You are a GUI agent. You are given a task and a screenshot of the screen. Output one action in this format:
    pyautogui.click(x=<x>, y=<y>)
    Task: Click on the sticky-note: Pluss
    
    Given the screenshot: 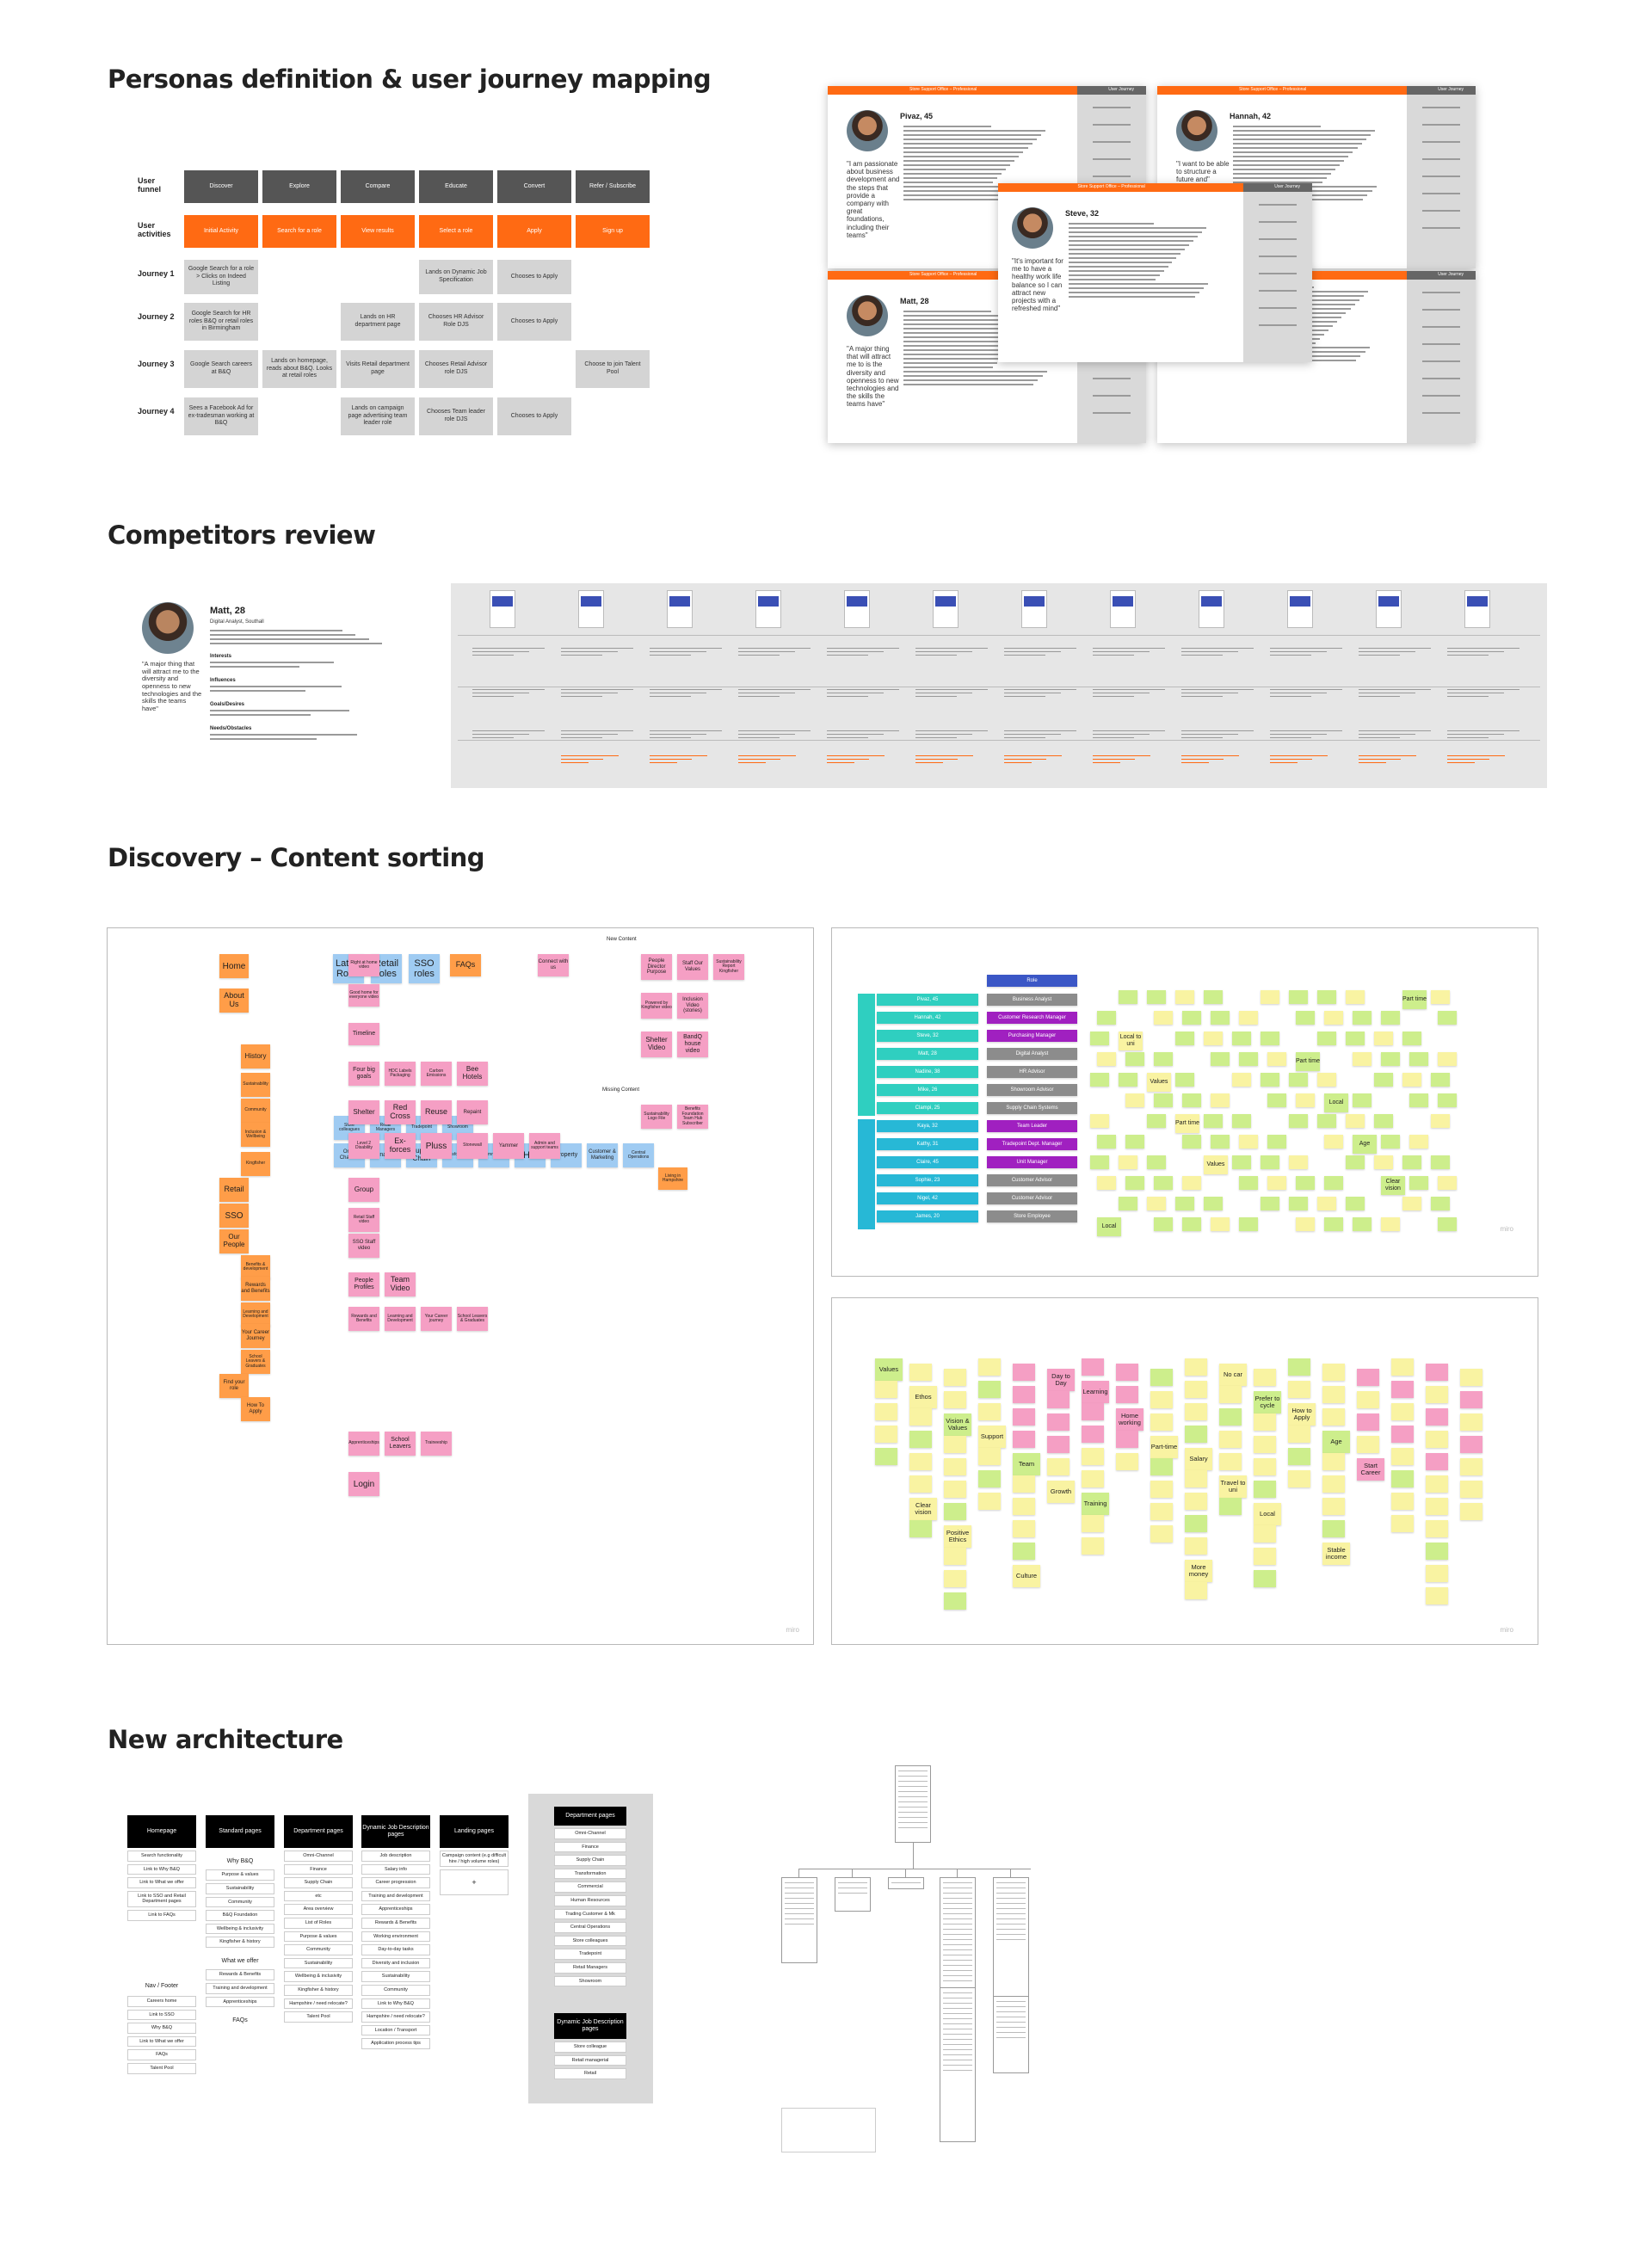 What is the action you would take?
    pyautogui.click(x=436, y=1146)
    